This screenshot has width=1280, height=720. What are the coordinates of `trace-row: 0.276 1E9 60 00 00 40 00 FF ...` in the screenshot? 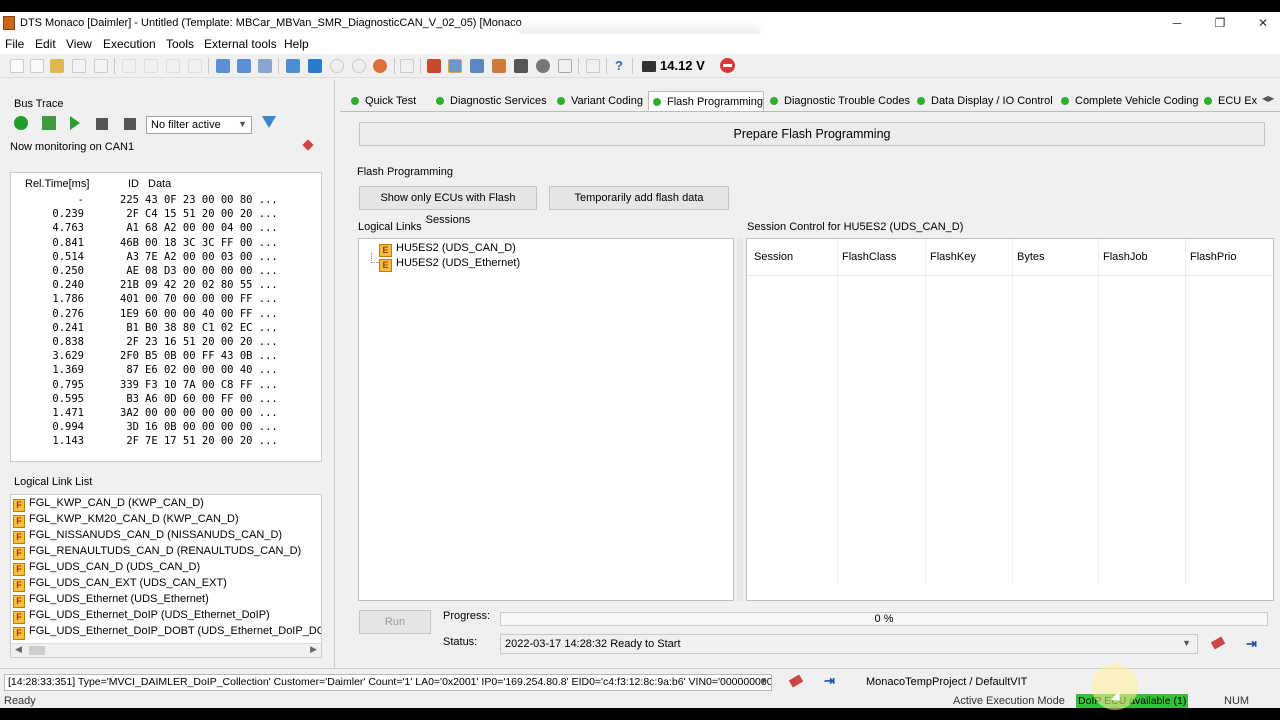 It's located at (166, 315).